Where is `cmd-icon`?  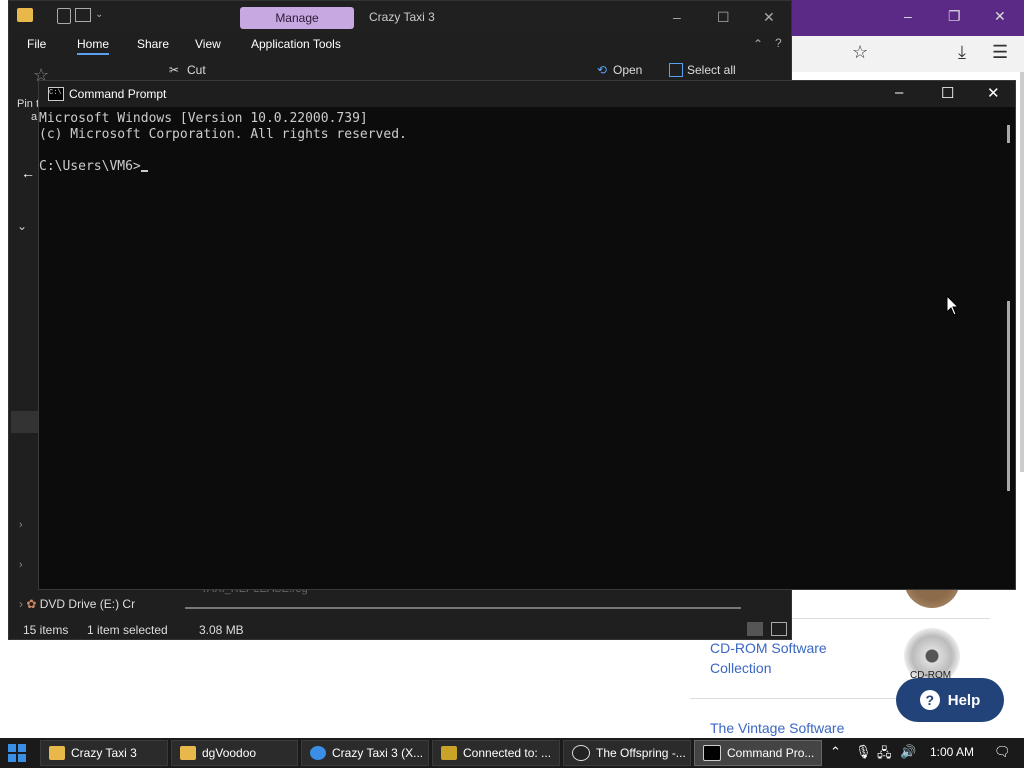
cmd-icon is located at coordinates (712, 753).